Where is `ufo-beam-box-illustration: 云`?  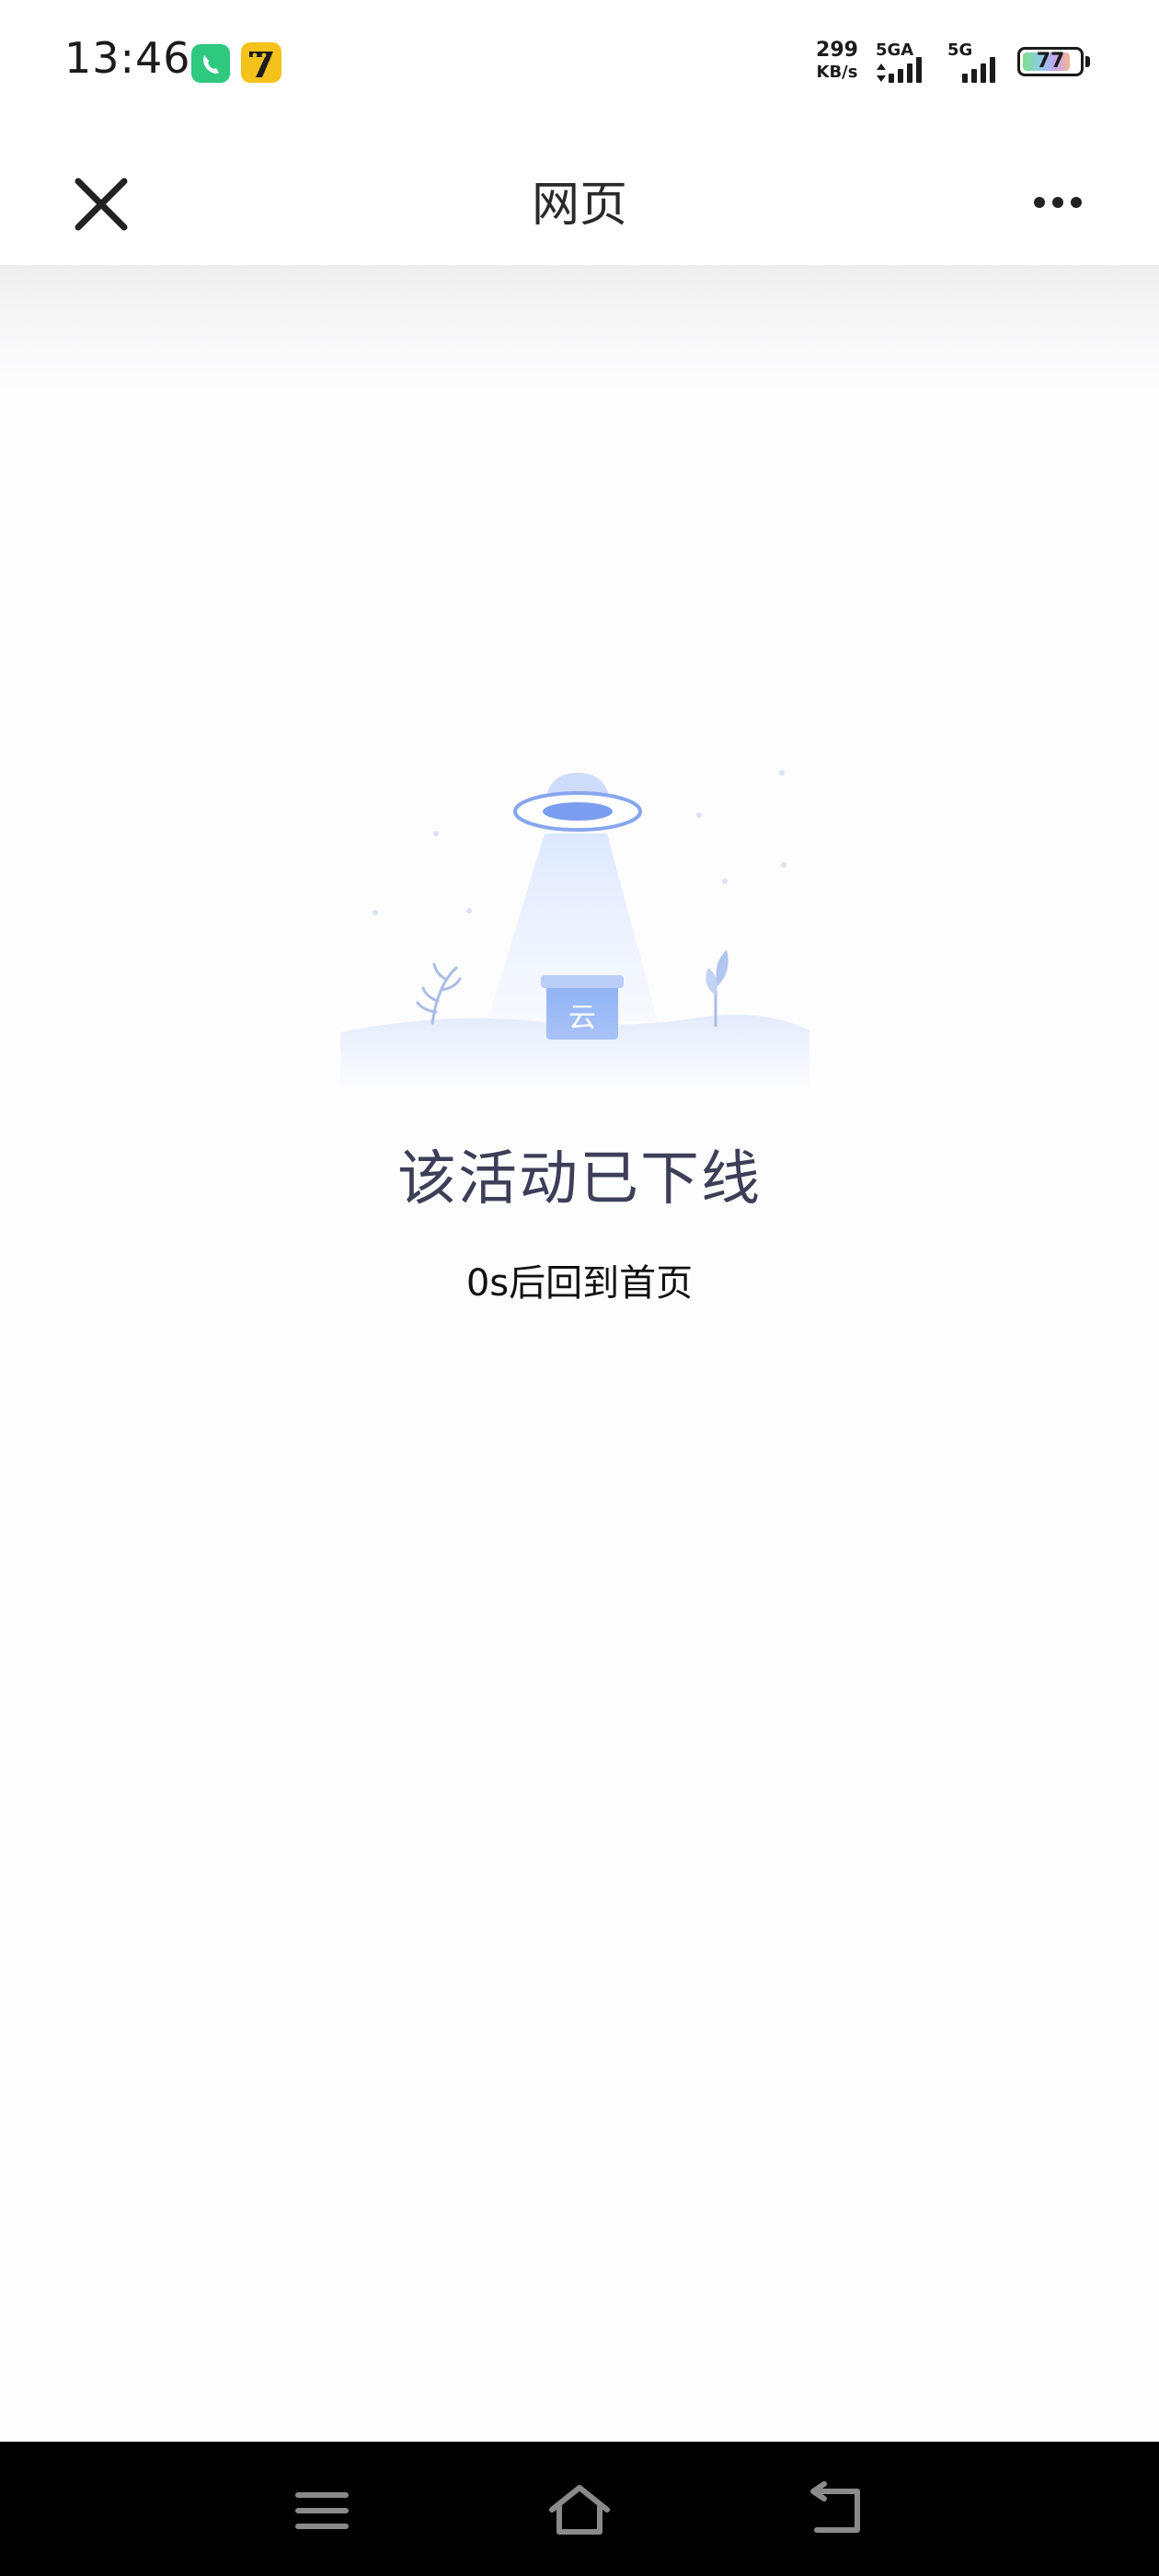
ufo-beam-box-illustration: 云 is located at coordinates (574, 928).